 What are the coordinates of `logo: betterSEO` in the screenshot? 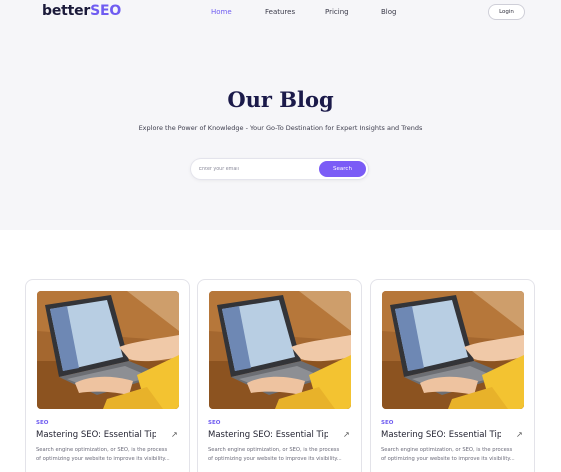 It's located at (81, 11).